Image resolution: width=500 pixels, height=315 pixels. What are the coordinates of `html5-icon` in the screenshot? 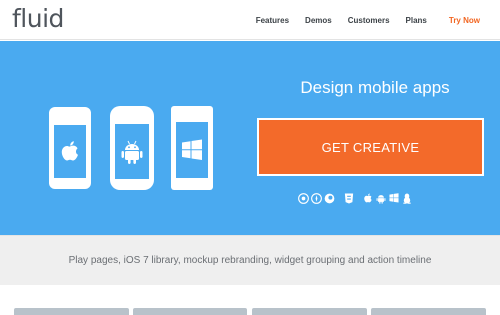 It's located at (348, 198).